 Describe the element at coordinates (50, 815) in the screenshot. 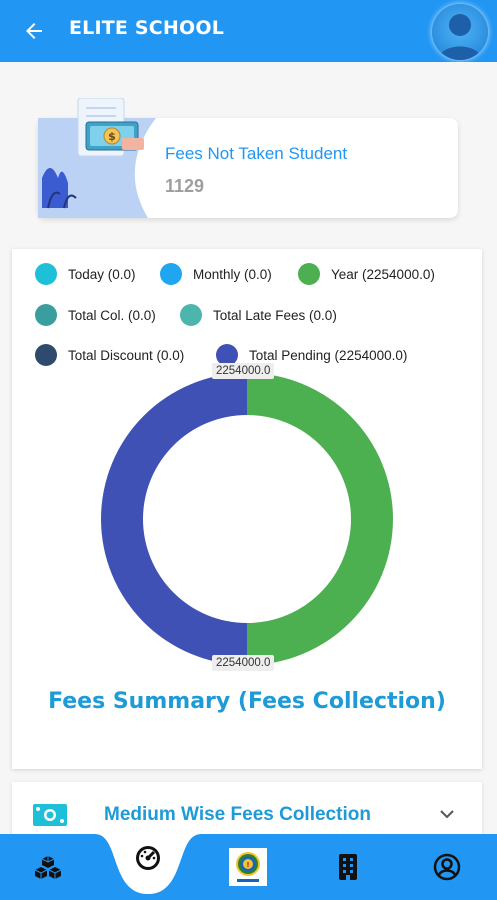

I see `money-bill-icon` at that location.